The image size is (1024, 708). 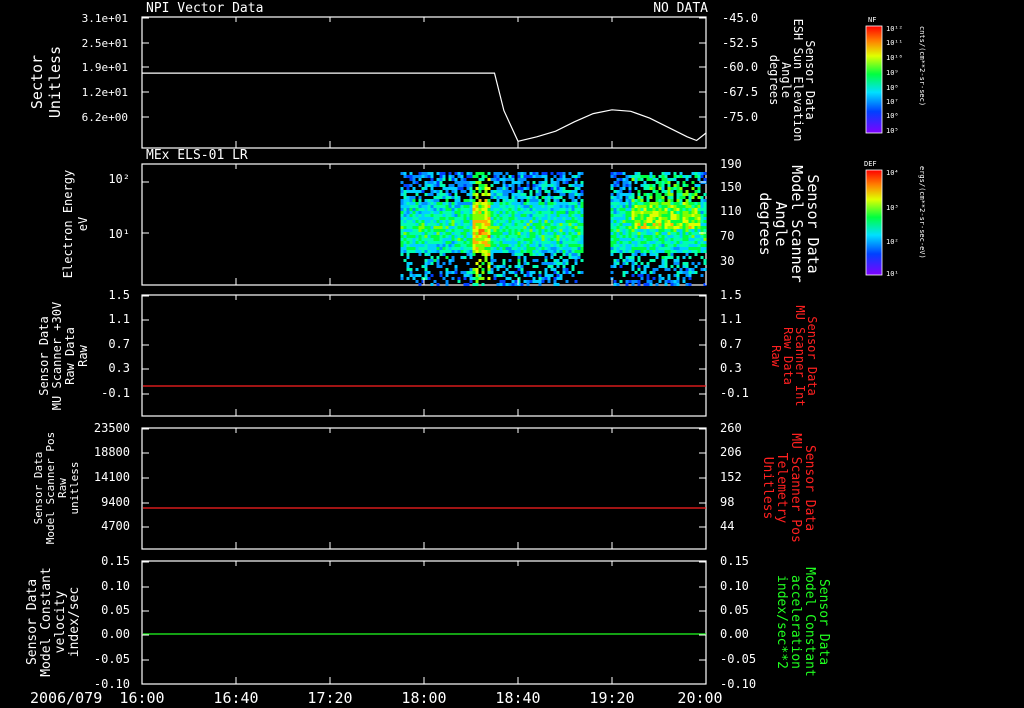 What do you see at coordinates (105, 18) in the screenshot?
I see `tick-label: 3.1e+01` at bounding box center [105, 18].